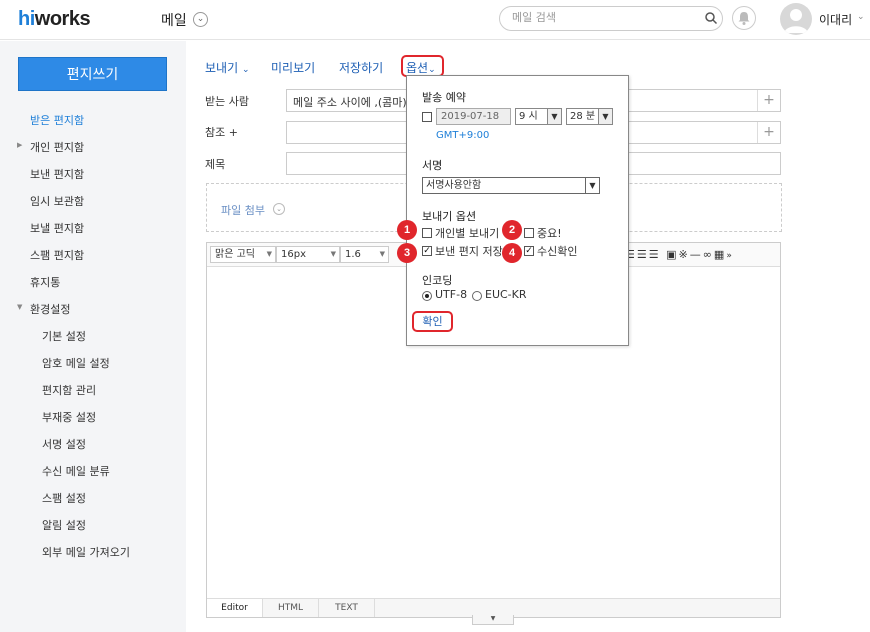 This screenshot has width=870, height=632. Describe the element at coordinates (589, 116) in the screenshot. I see `schedule-minute-select: 28 분 ▼` at that location.